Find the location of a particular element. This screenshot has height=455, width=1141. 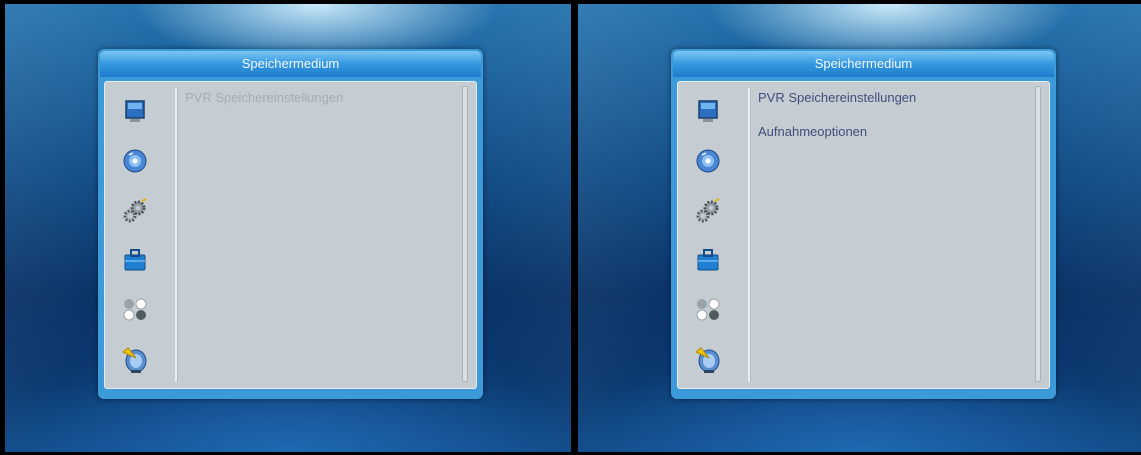

menu-list: PVR Speichereinstellungen is located at coordinates (320, 105).